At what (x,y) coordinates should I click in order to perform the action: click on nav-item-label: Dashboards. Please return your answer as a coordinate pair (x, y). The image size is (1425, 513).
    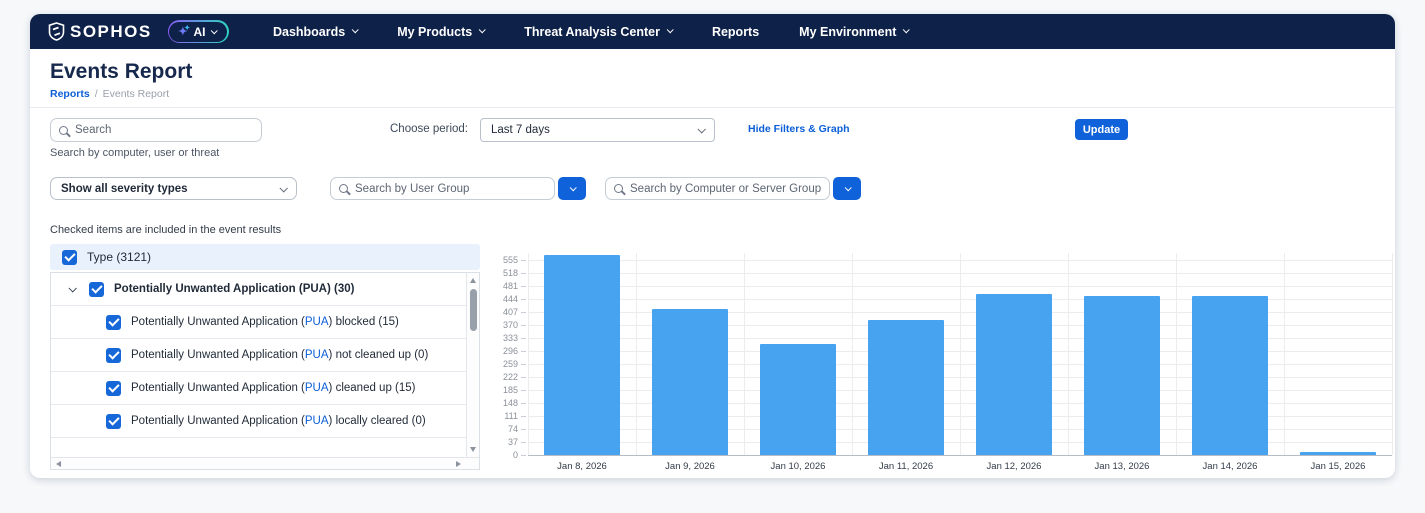
    Looking at the image, I should click on (309, 31).